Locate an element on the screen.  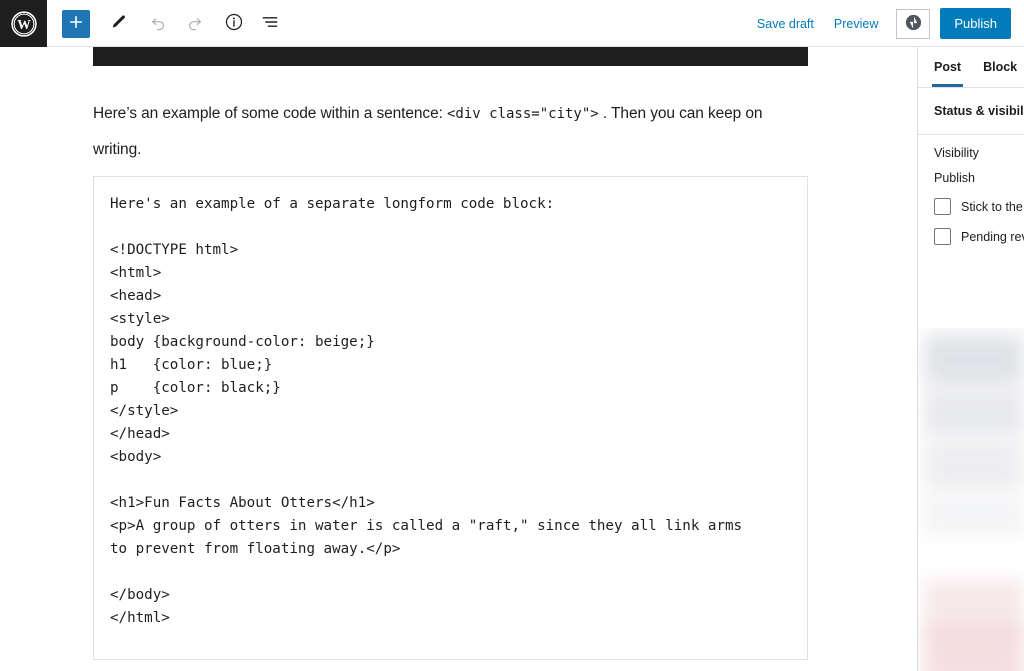
plus-icon is located at coordinates (76, 23).